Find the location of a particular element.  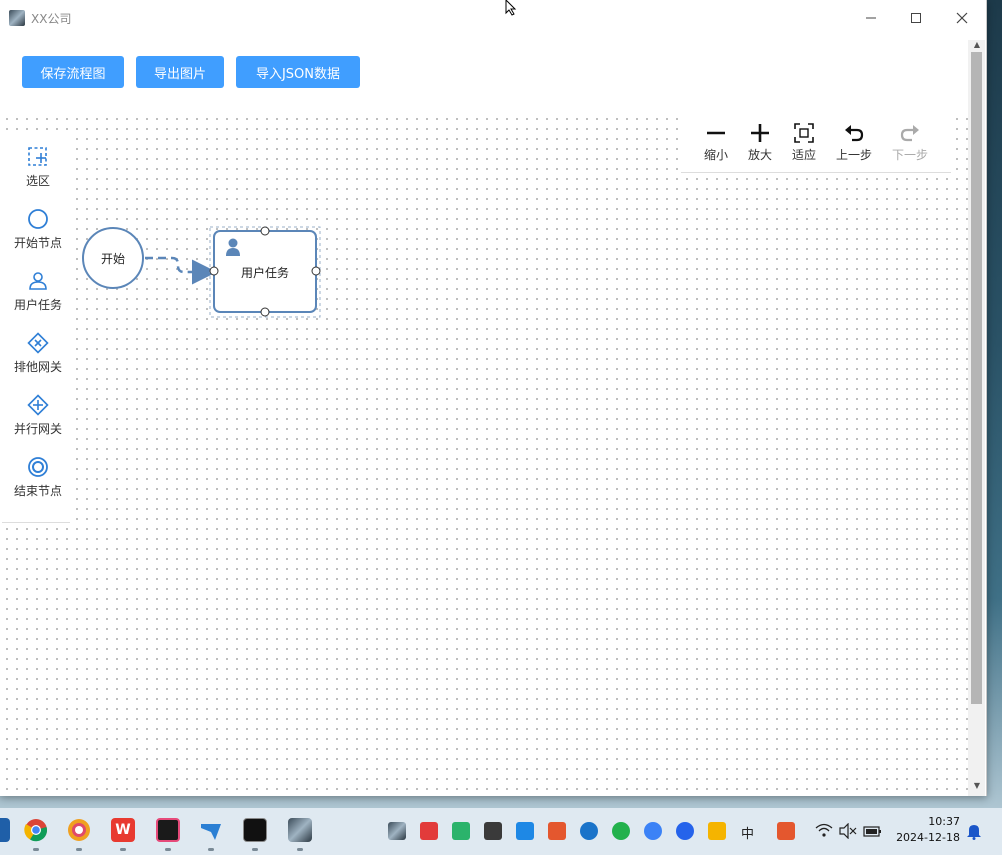

tray-app-icon is located at coordinates (397, 831).